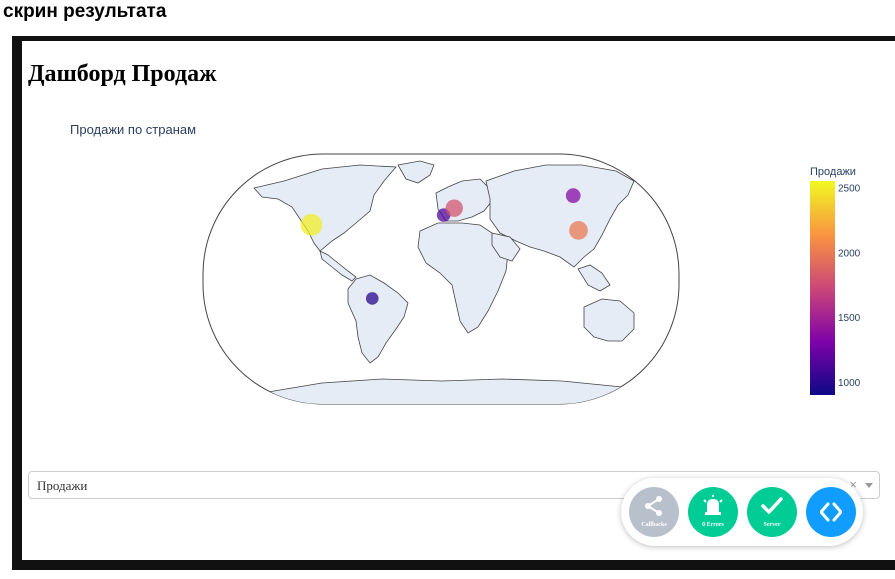 This screenshot has height=579, width=895. What do you see at coordinates (372, 298) in the screenshot?
I see `sales-point-brazil` at bounding box center [372, 298].